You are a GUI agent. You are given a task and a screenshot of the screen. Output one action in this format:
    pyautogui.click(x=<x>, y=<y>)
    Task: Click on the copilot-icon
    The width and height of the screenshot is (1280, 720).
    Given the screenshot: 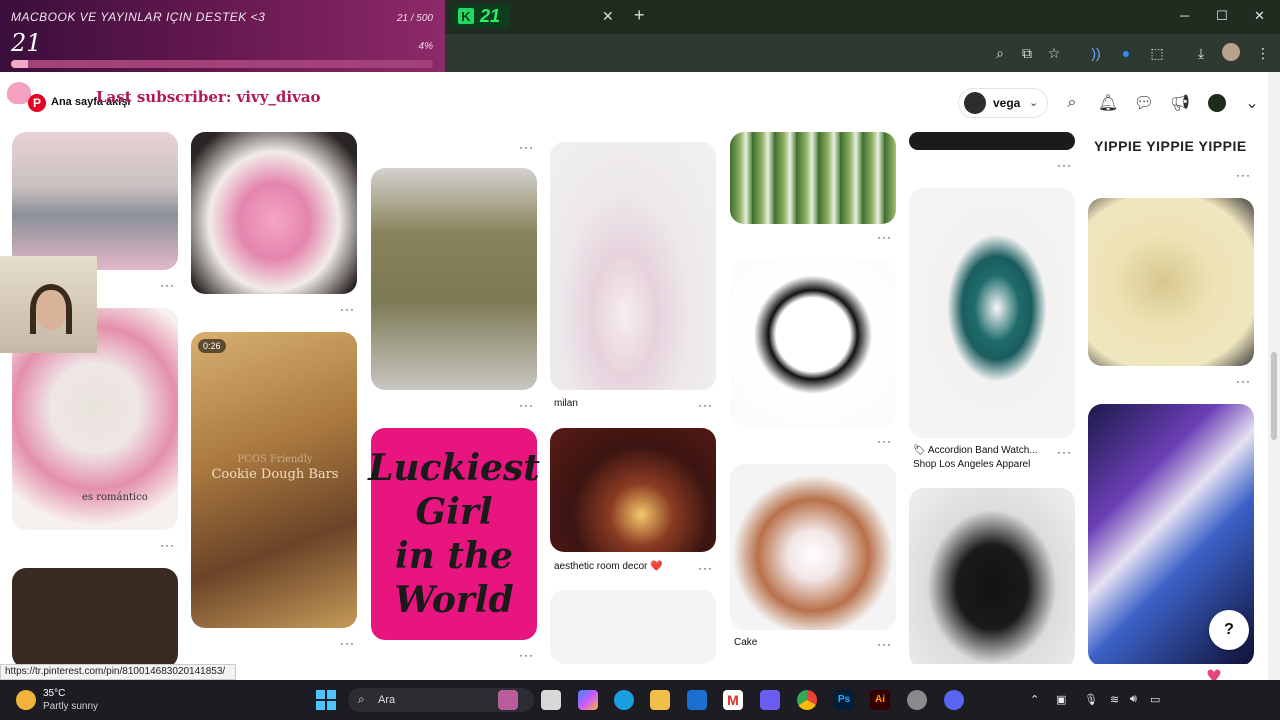 What is the action you would take?
    pyautogui.click(x=588, y=700)
    